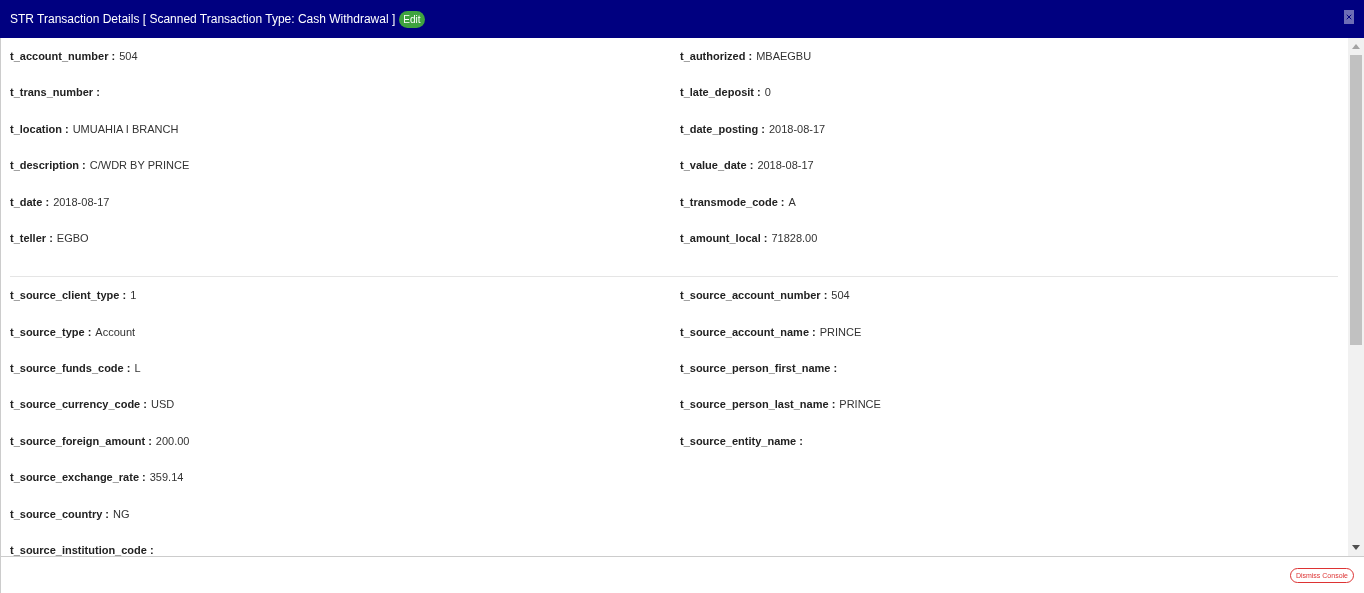 The image size is (1364, 593). I want to click on field-label: t_source_foreign_amount :, so click(81, 441).